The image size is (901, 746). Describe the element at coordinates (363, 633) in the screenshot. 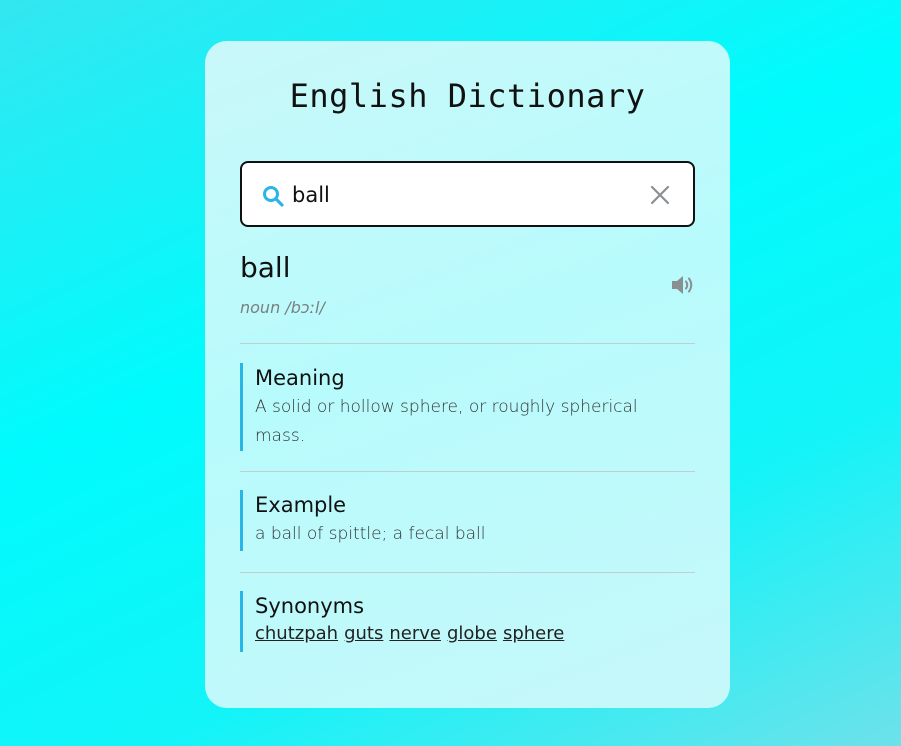

I see `synonym-link: guts` at that location.